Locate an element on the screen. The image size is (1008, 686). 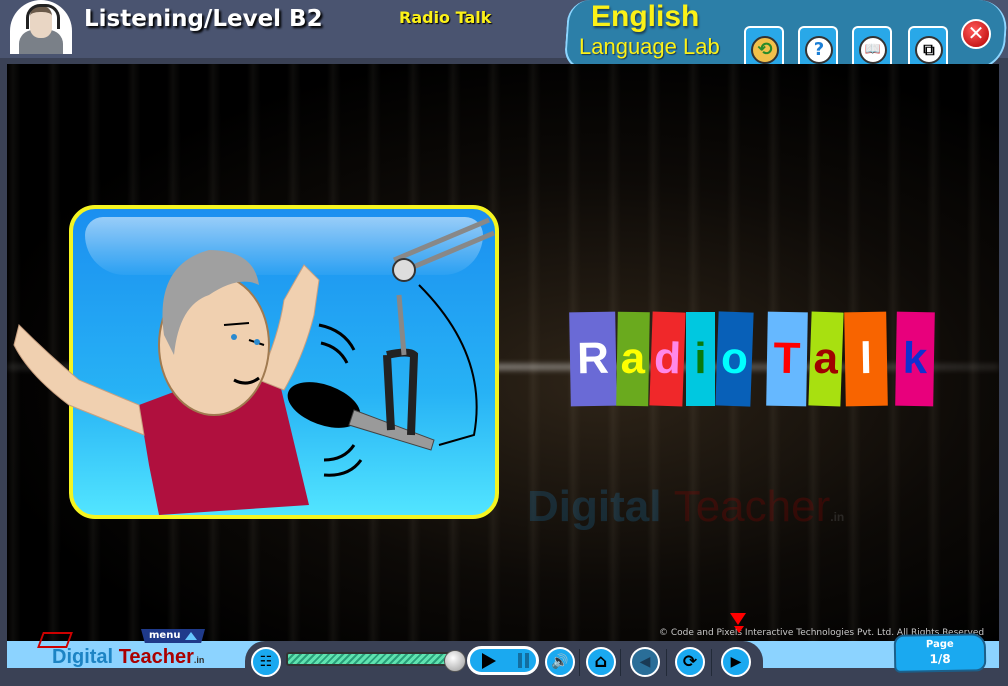
audio-progress-bar is located at coordinates (372, 659).